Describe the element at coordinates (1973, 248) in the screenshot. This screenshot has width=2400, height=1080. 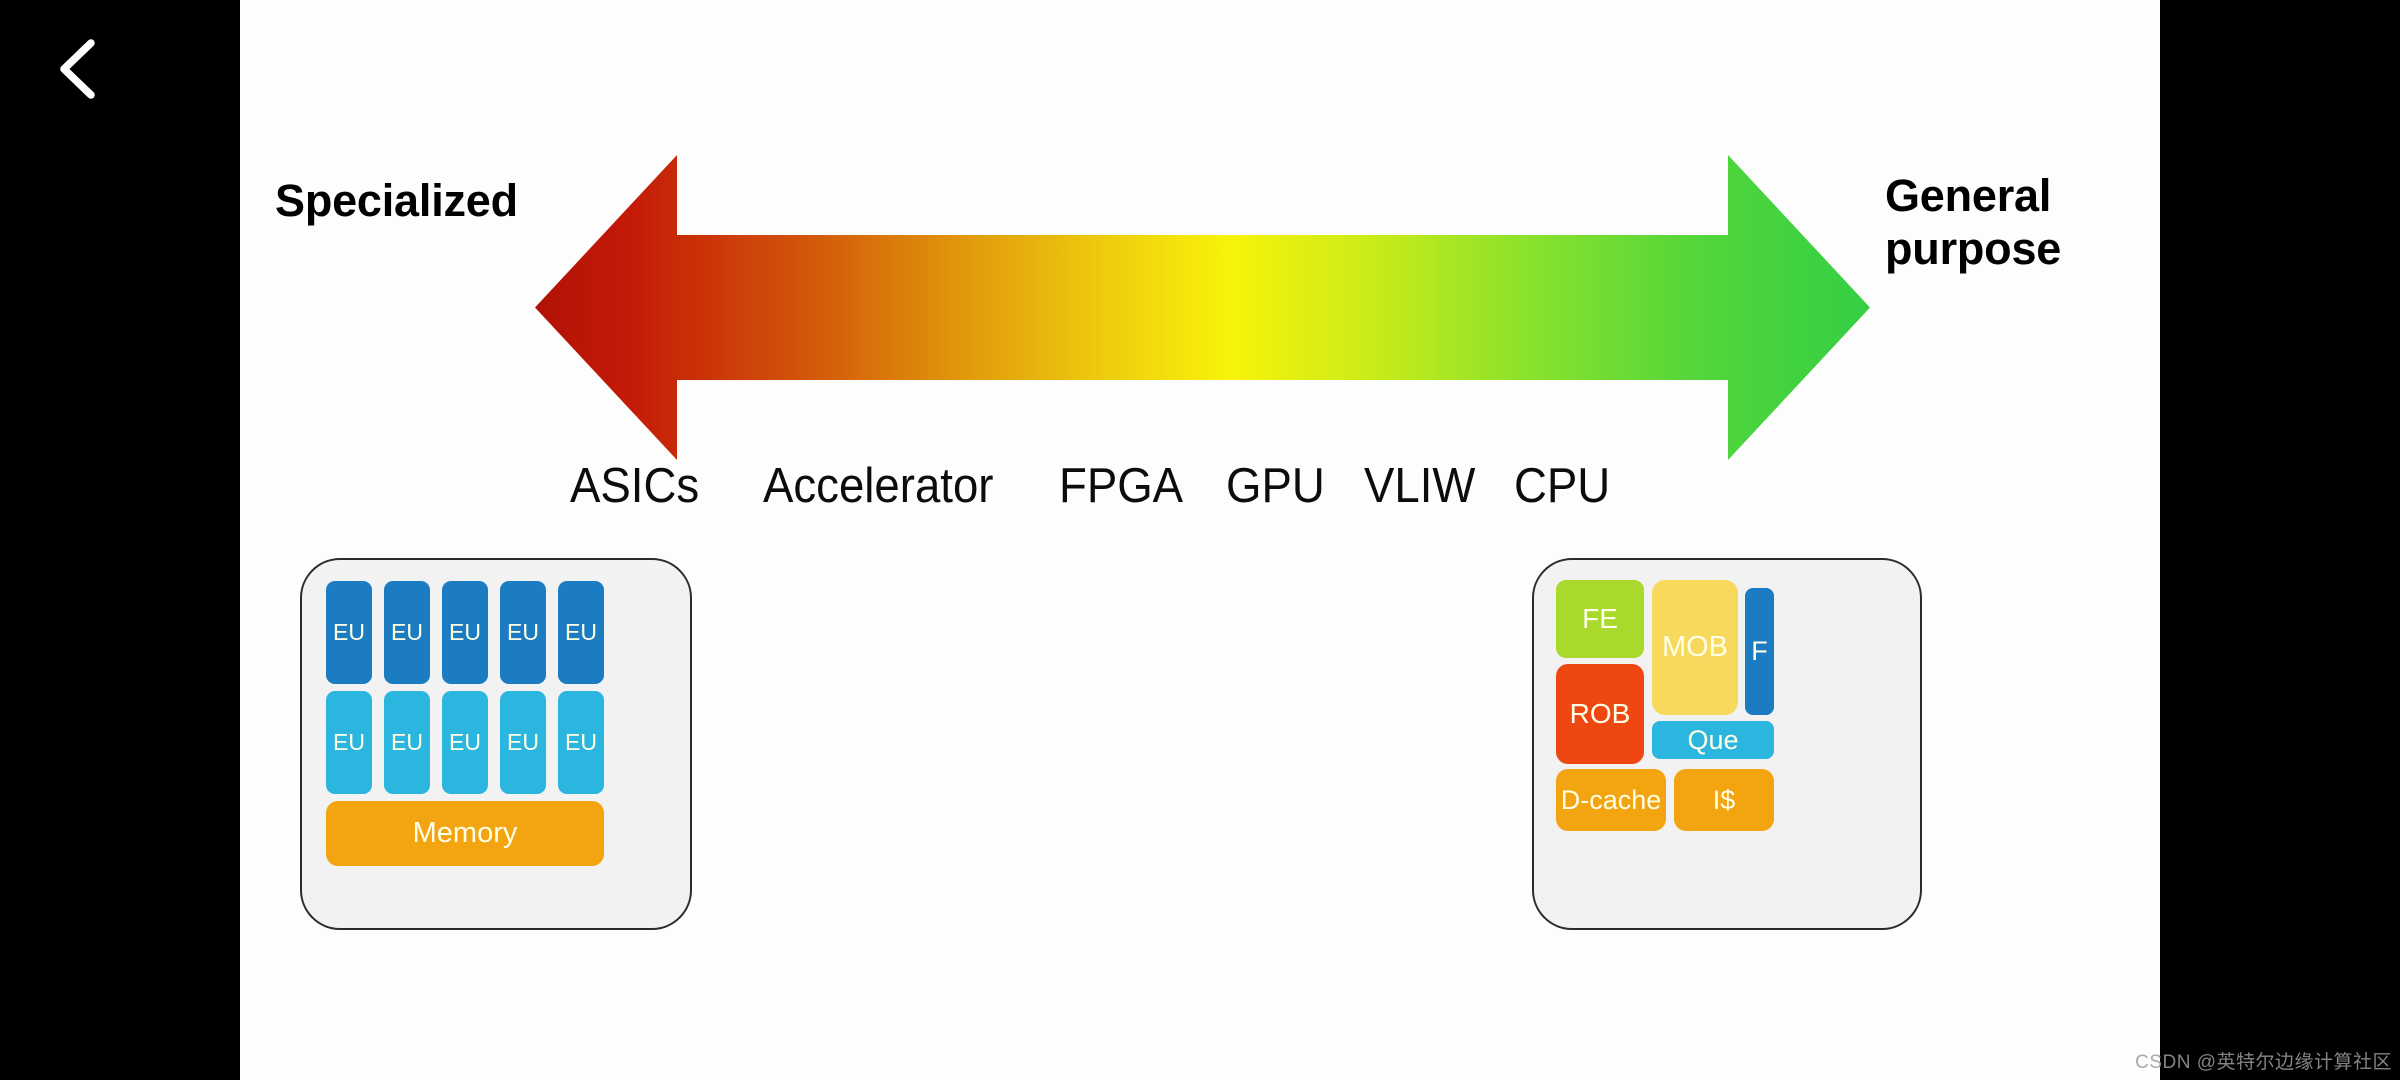
I see `axis-label-general-line2: purpose` at that location.